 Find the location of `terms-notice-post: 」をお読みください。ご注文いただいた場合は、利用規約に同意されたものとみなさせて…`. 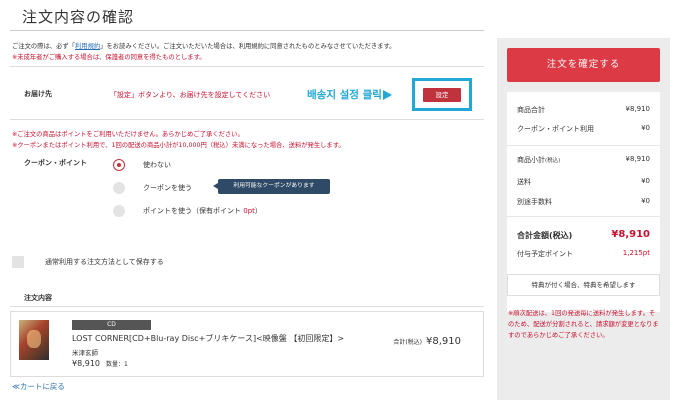

terms-notice-post: 」をお読みください。ご注文いただいた場合は、利用規約に同意されたものとみなさせて… is located at coordinates (248, 46).